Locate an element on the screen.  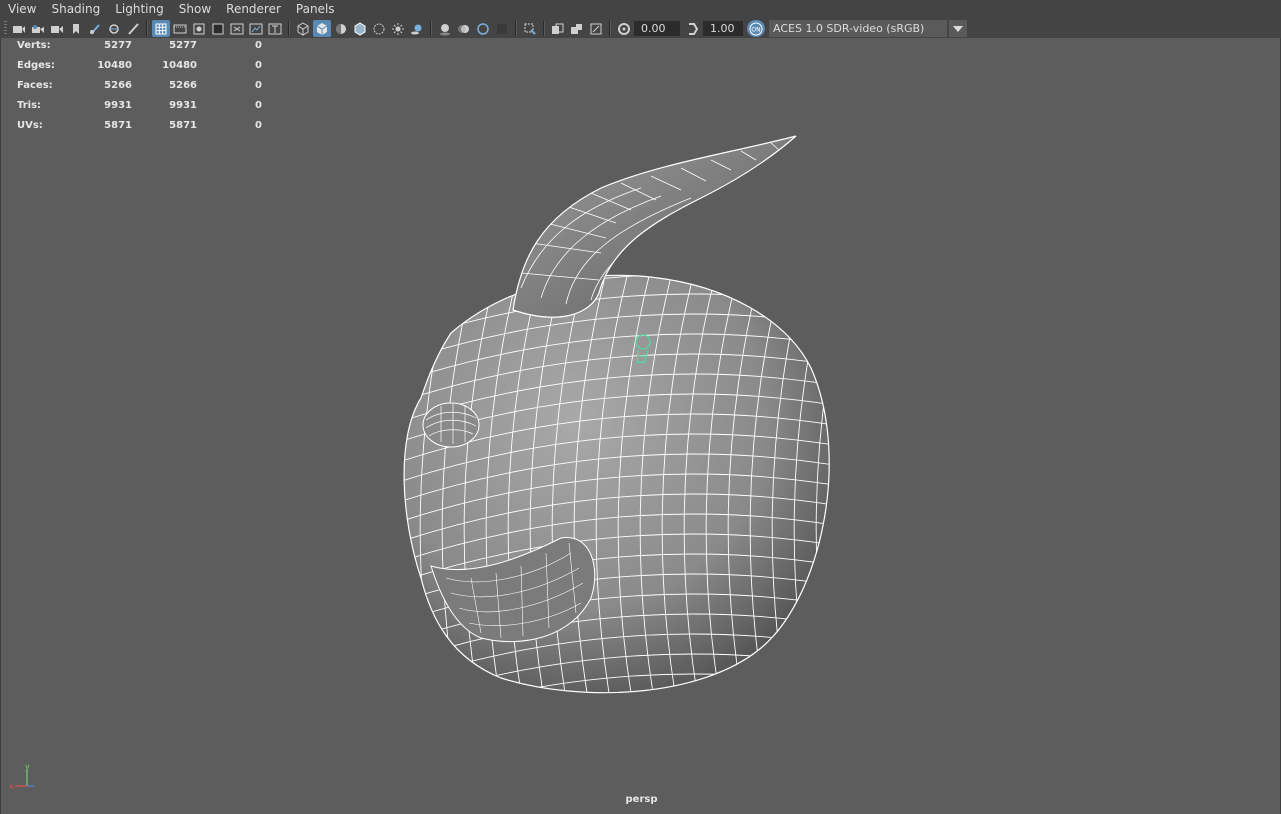
camera-bookmark-icon is located at coordinates (57, 28).